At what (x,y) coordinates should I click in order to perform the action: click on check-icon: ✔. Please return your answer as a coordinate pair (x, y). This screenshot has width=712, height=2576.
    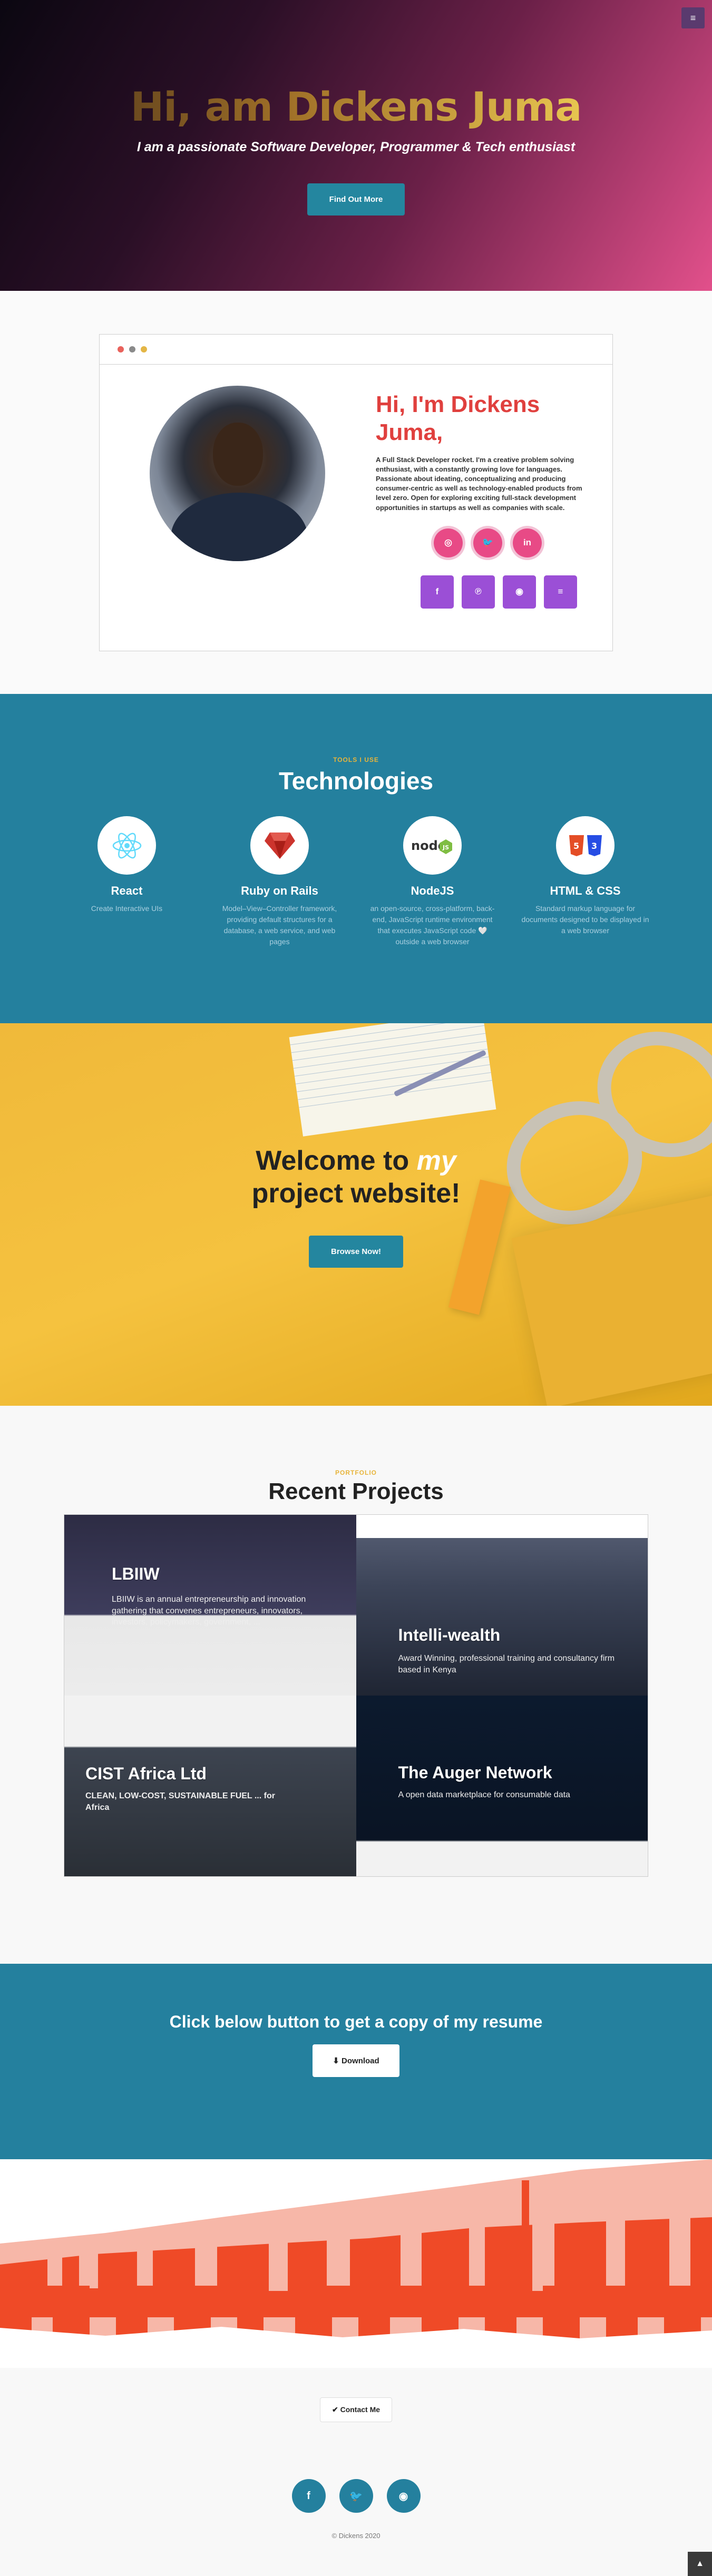
    Looking at the image, I should click on (334, 2409).